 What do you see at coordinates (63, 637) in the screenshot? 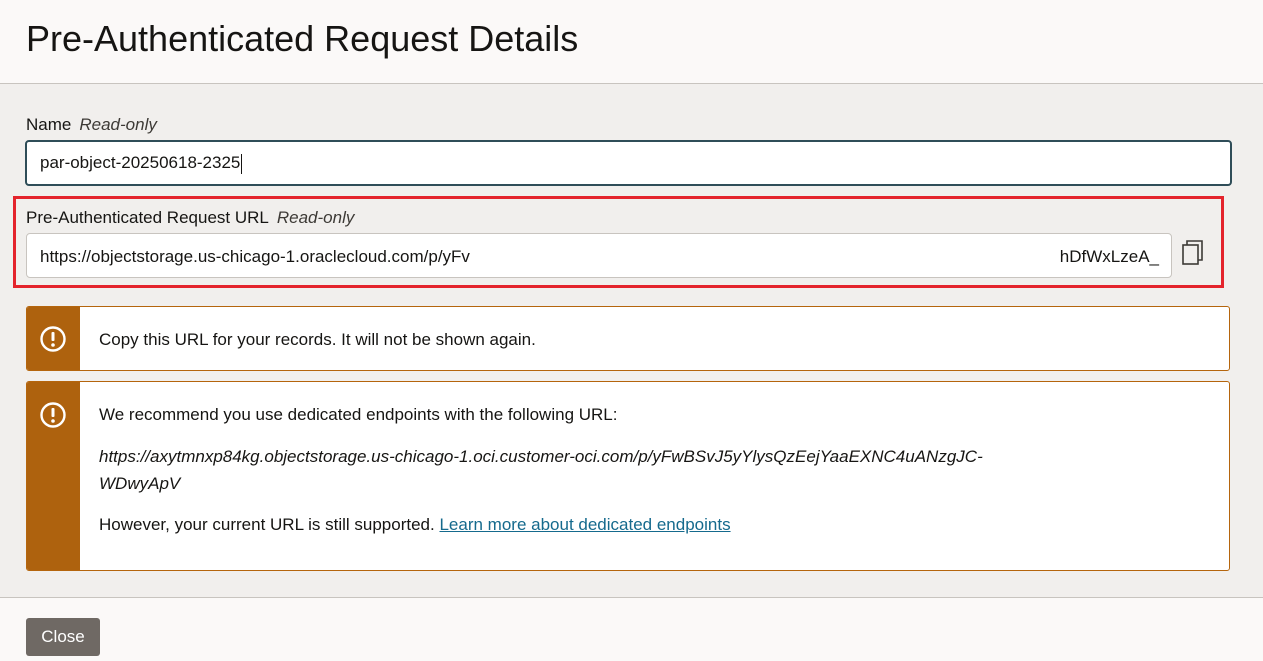
I see `close-button: Close` at bounding box center [63, 637].